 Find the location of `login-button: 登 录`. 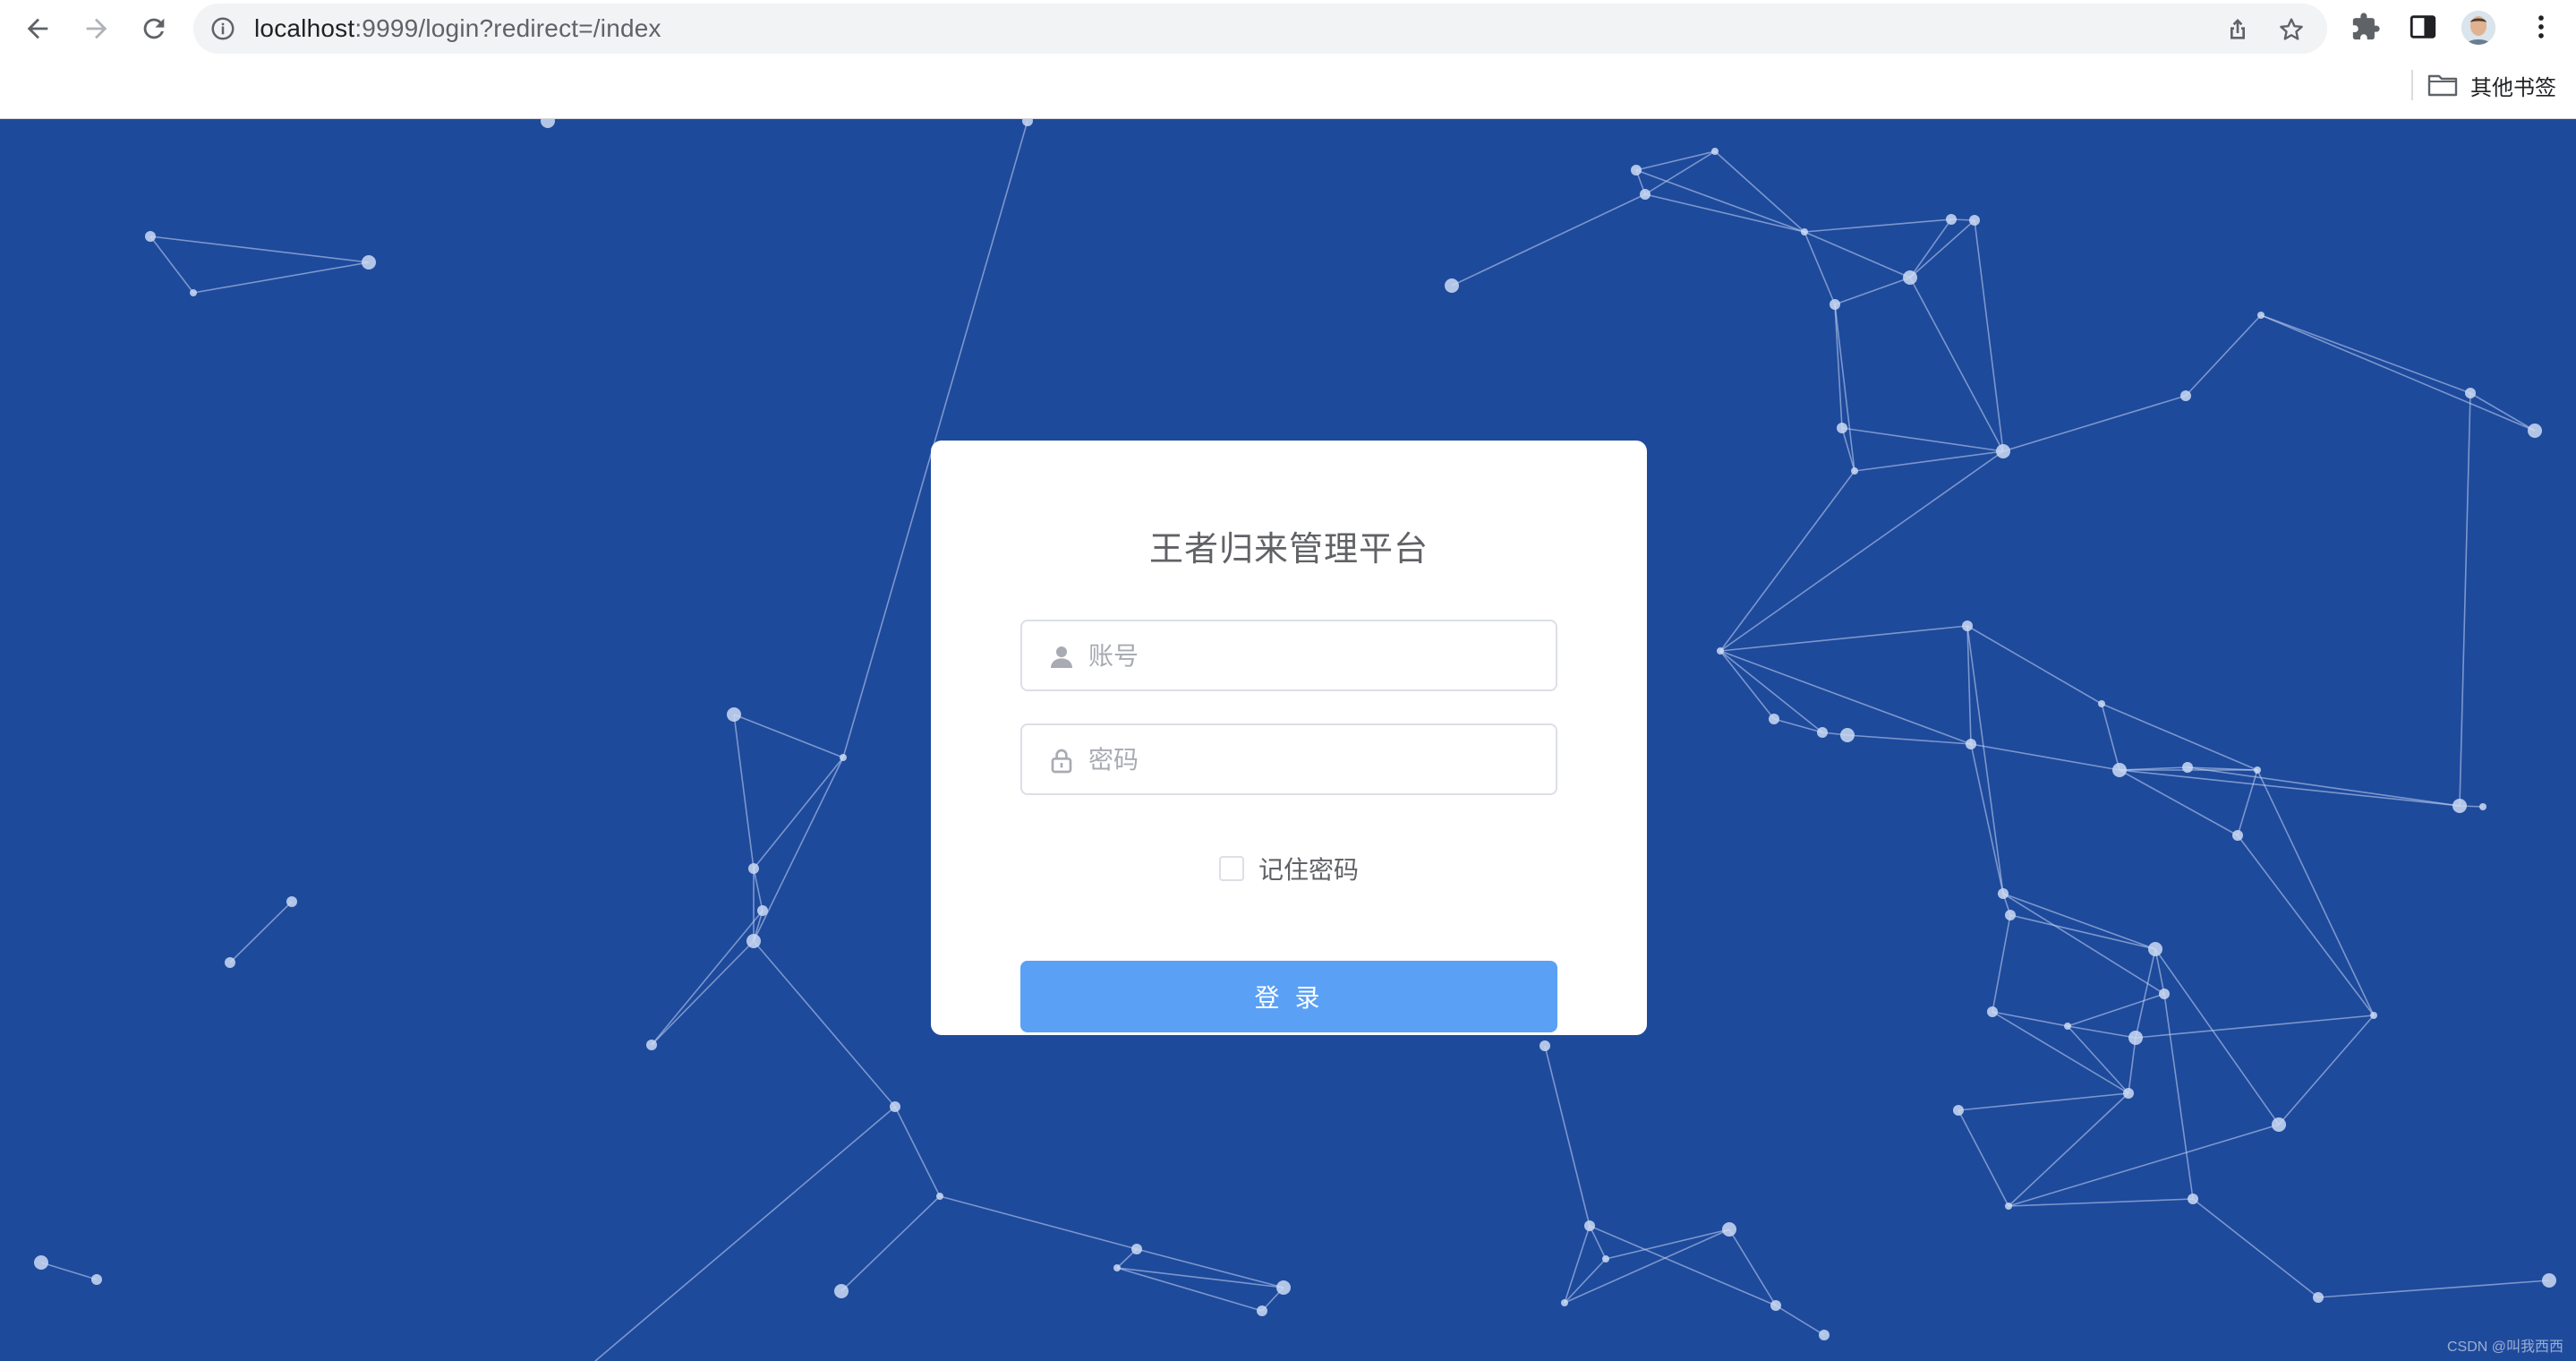

login-button: 登 录 is located at coordinates (1288, 996).